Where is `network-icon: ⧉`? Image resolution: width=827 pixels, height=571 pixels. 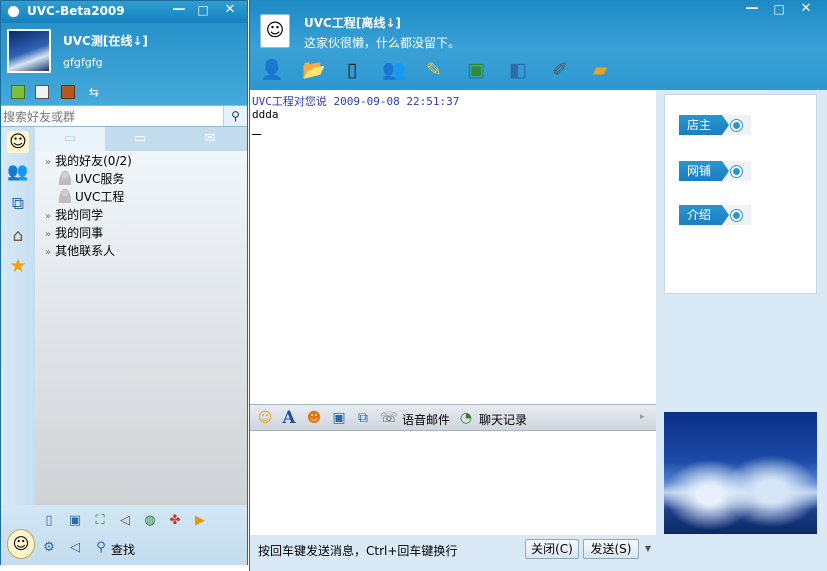
network-icon: ⧉ is located at coordinates (18, 204).